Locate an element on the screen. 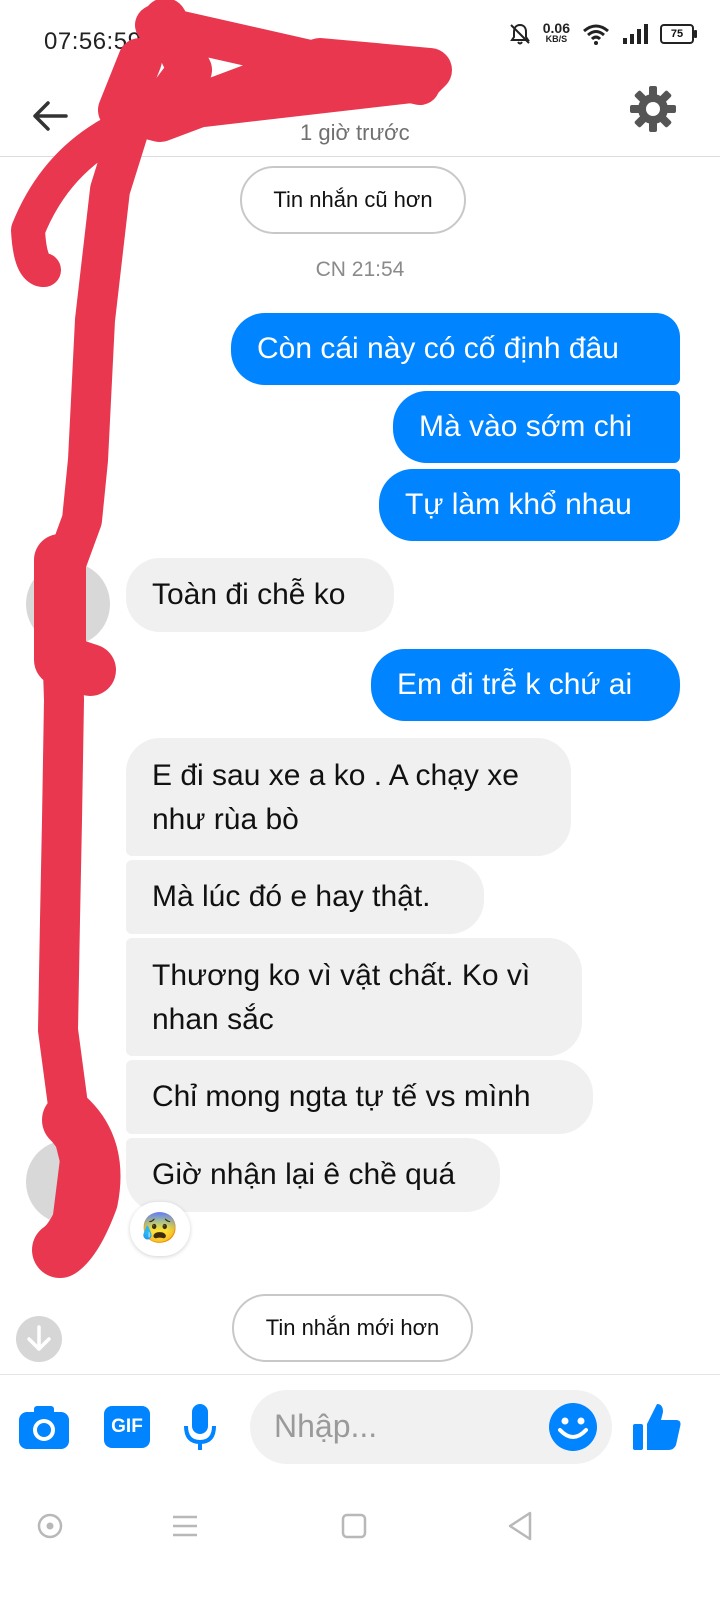 The height and width of the screenshot is (1600, 720). status-time: 07:56:59 is located at coordinates (93, 41).